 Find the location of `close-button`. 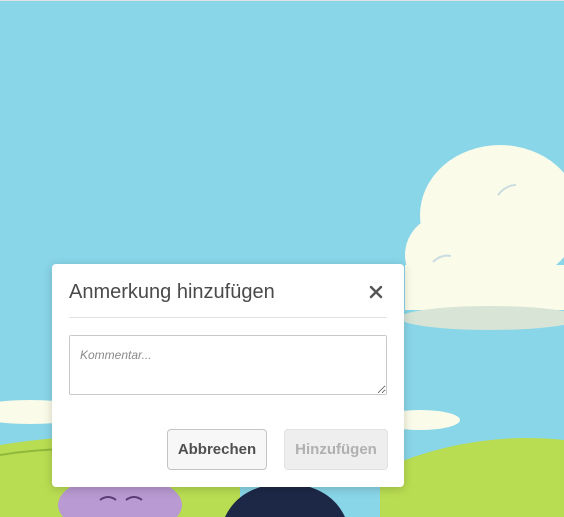

close-button is located at coordinates (376, 292).